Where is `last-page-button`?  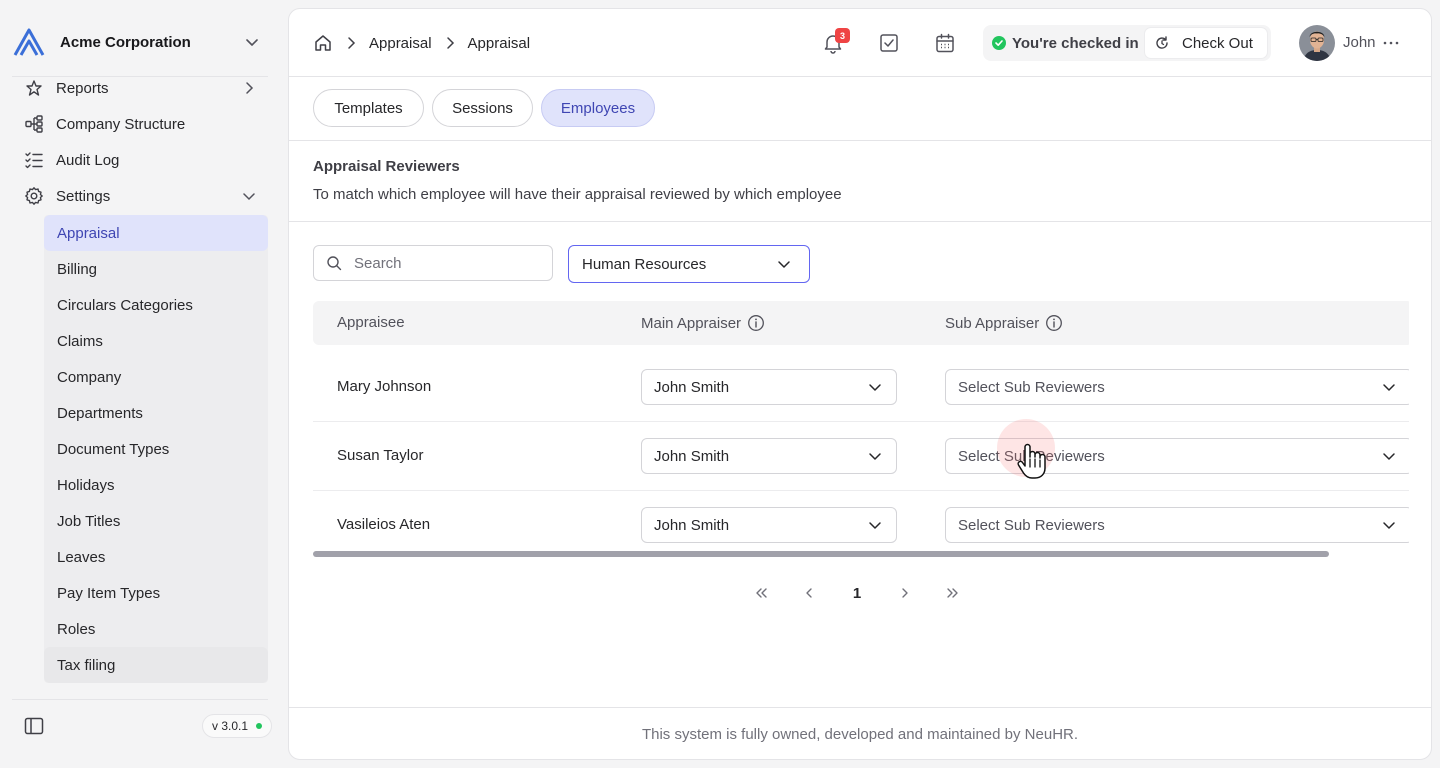
last-page-button is located at coordinates (953, 593).